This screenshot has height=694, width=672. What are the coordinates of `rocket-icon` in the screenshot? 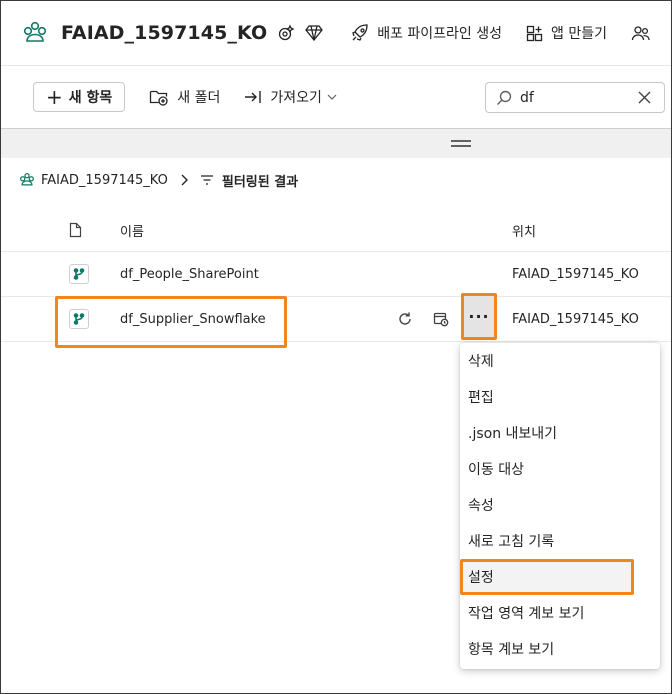 It's located at (360, 32).